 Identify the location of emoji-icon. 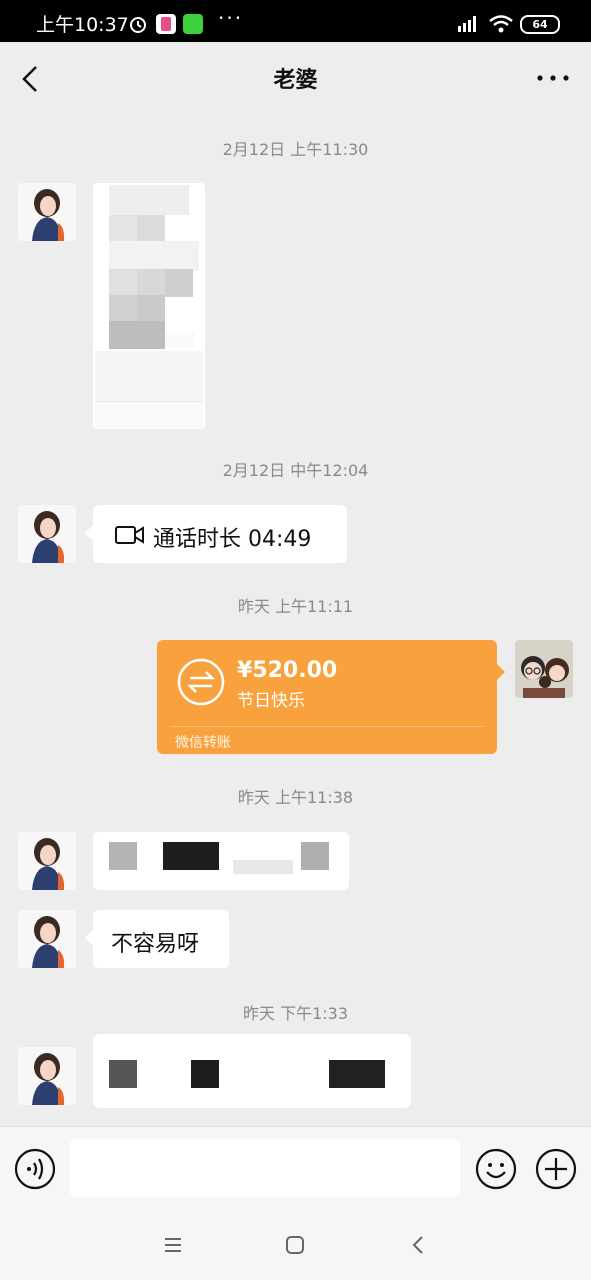
(496, 1169).